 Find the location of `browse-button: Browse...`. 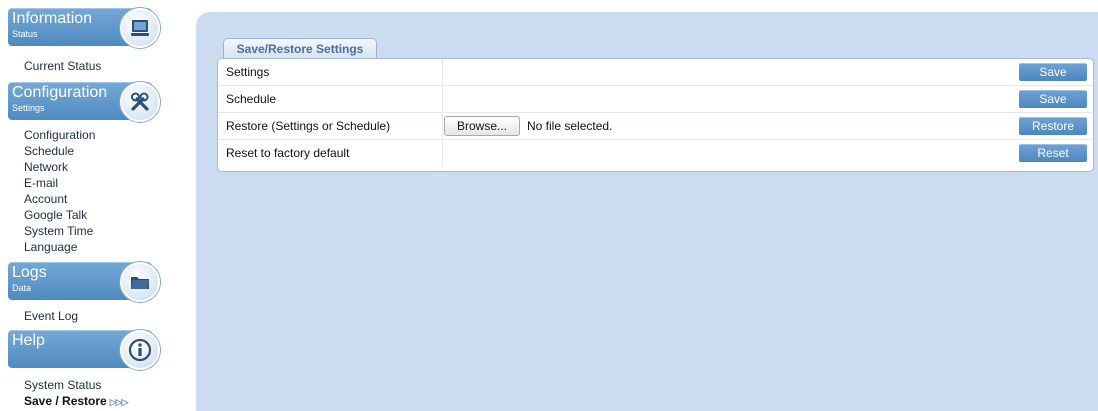

browse-button: Browse... is located at coordinates (482, 126).